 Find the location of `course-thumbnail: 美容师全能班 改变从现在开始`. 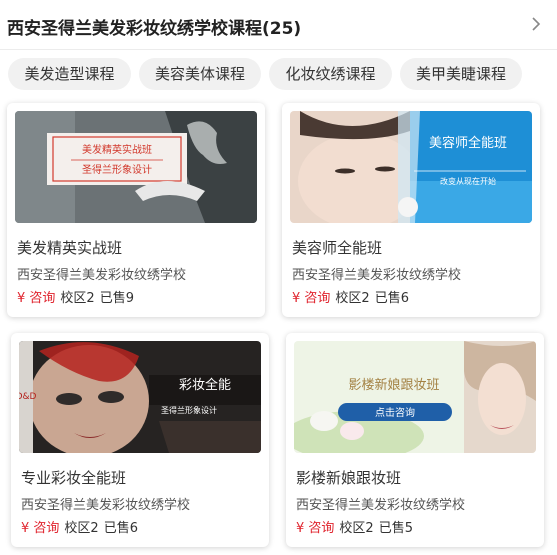

course-thumbnail: 美容师全能班 改变从现在开始 is located at coordinates (411, 167).